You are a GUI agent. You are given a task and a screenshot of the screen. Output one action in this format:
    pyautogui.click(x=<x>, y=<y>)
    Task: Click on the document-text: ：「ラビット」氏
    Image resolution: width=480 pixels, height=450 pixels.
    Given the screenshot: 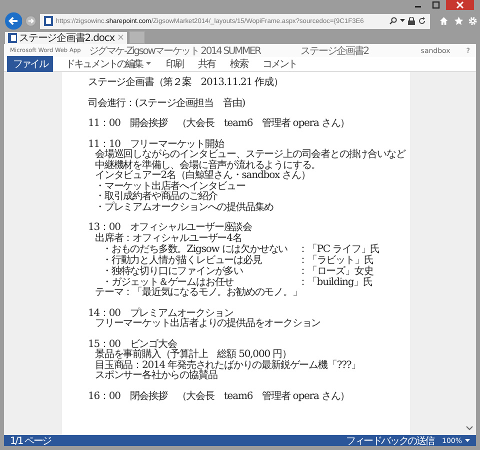 What is the action you would take?
    pyautogui.click(x=336, y=260)
    